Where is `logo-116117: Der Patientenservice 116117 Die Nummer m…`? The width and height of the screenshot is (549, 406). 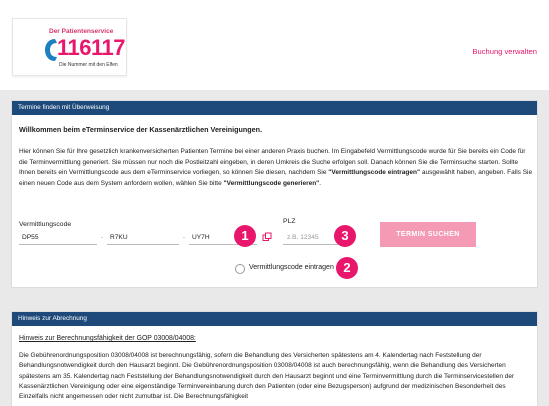
logo-116117: Der Patientenservice 116117 Die Nummer m… is located at coordinates (69, 47).